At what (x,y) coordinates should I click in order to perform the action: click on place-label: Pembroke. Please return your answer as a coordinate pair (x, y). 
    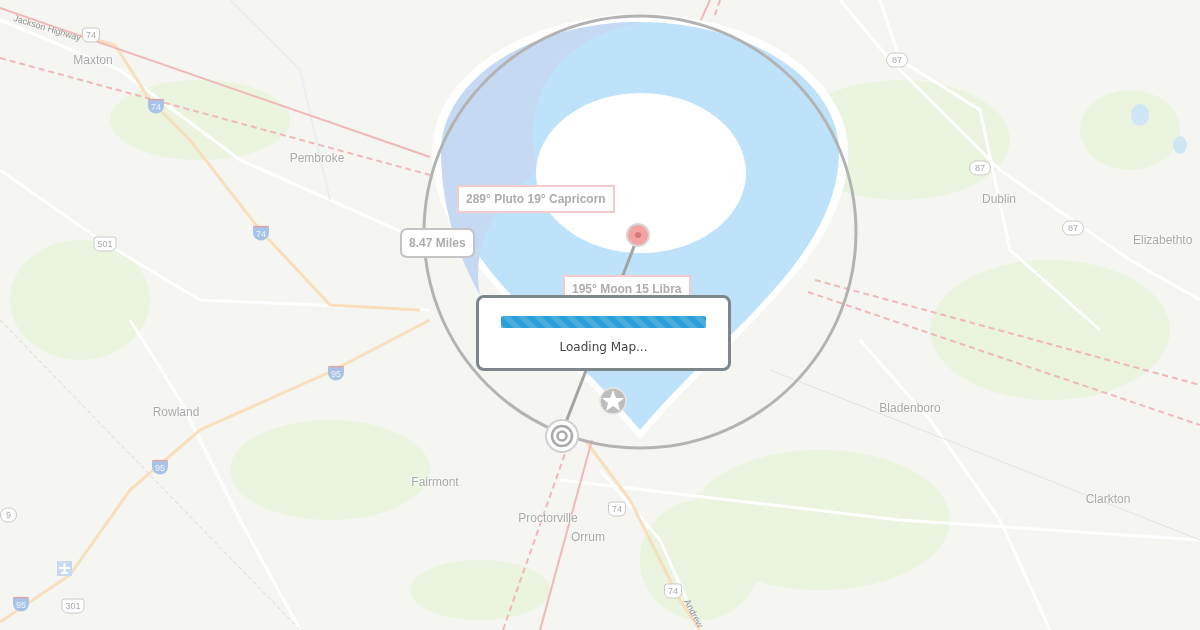
    Looking at the image, I should click on (317, 158).